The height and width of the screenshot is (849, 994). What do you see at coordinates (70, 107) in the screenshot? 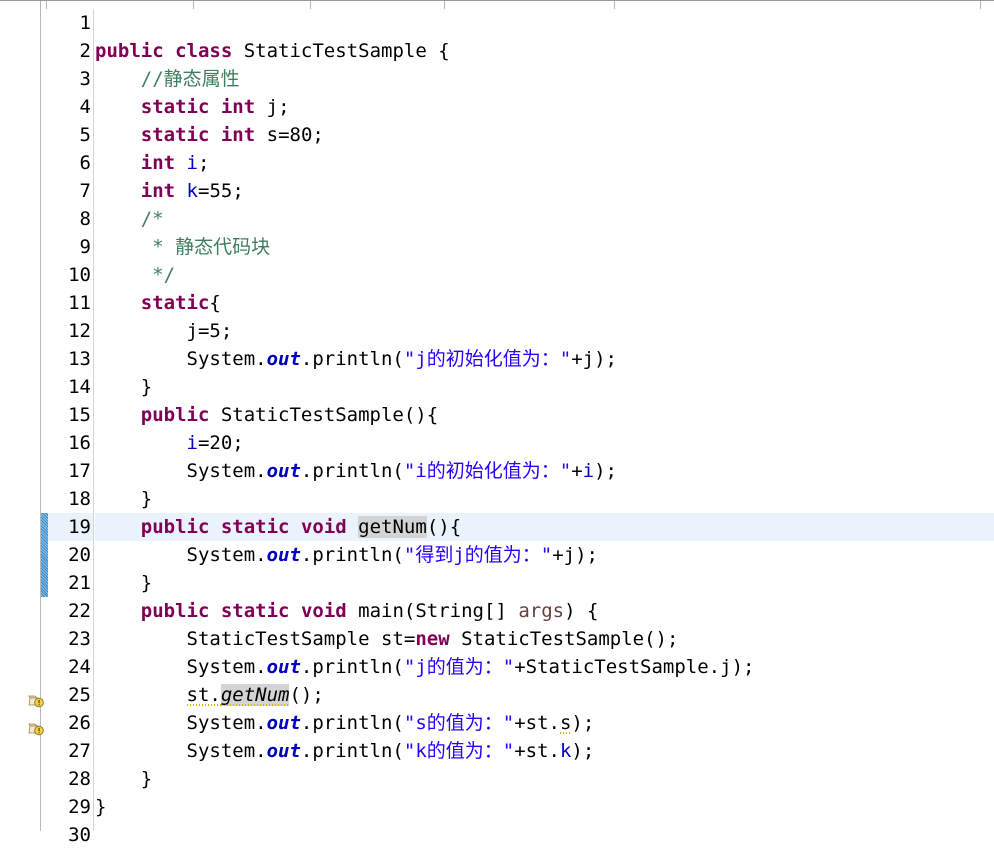
I see `gutter-line-4: 4` at bounding box center [70, 107].